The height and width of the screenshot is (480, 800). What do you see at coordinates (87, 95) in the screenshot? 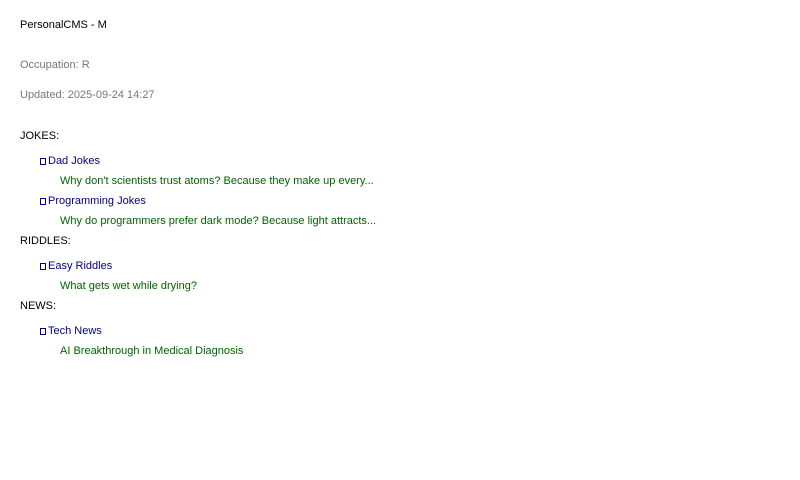
I see `updated-timestamp: Updated: 2025-09-24 14:27` at bounding box center [87, 95].